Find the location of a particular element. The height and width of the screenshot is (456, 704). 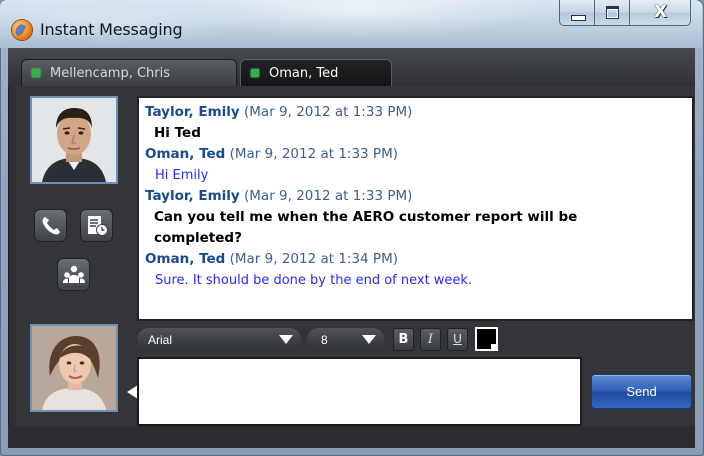

call-button is located at coordinates (50, 225).